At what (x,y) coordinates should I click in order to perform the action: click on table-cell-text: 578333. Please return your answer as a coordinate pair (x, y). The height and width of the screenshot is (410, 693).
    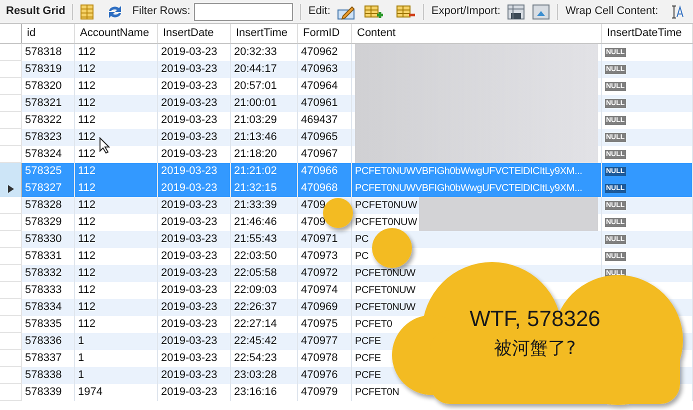
    Looking at the image, I should click on (43, 290).